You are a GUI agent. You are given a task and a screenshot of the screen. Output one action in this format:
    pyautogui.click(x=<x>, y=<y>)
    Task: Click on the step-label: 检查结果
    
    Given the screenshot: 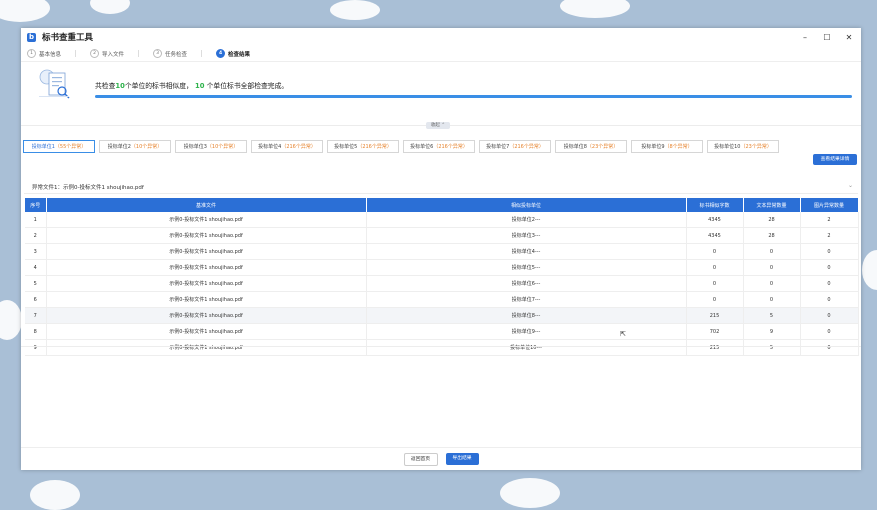 What is the action you would take?
    pyautogui.click(x=239, y=54)
    